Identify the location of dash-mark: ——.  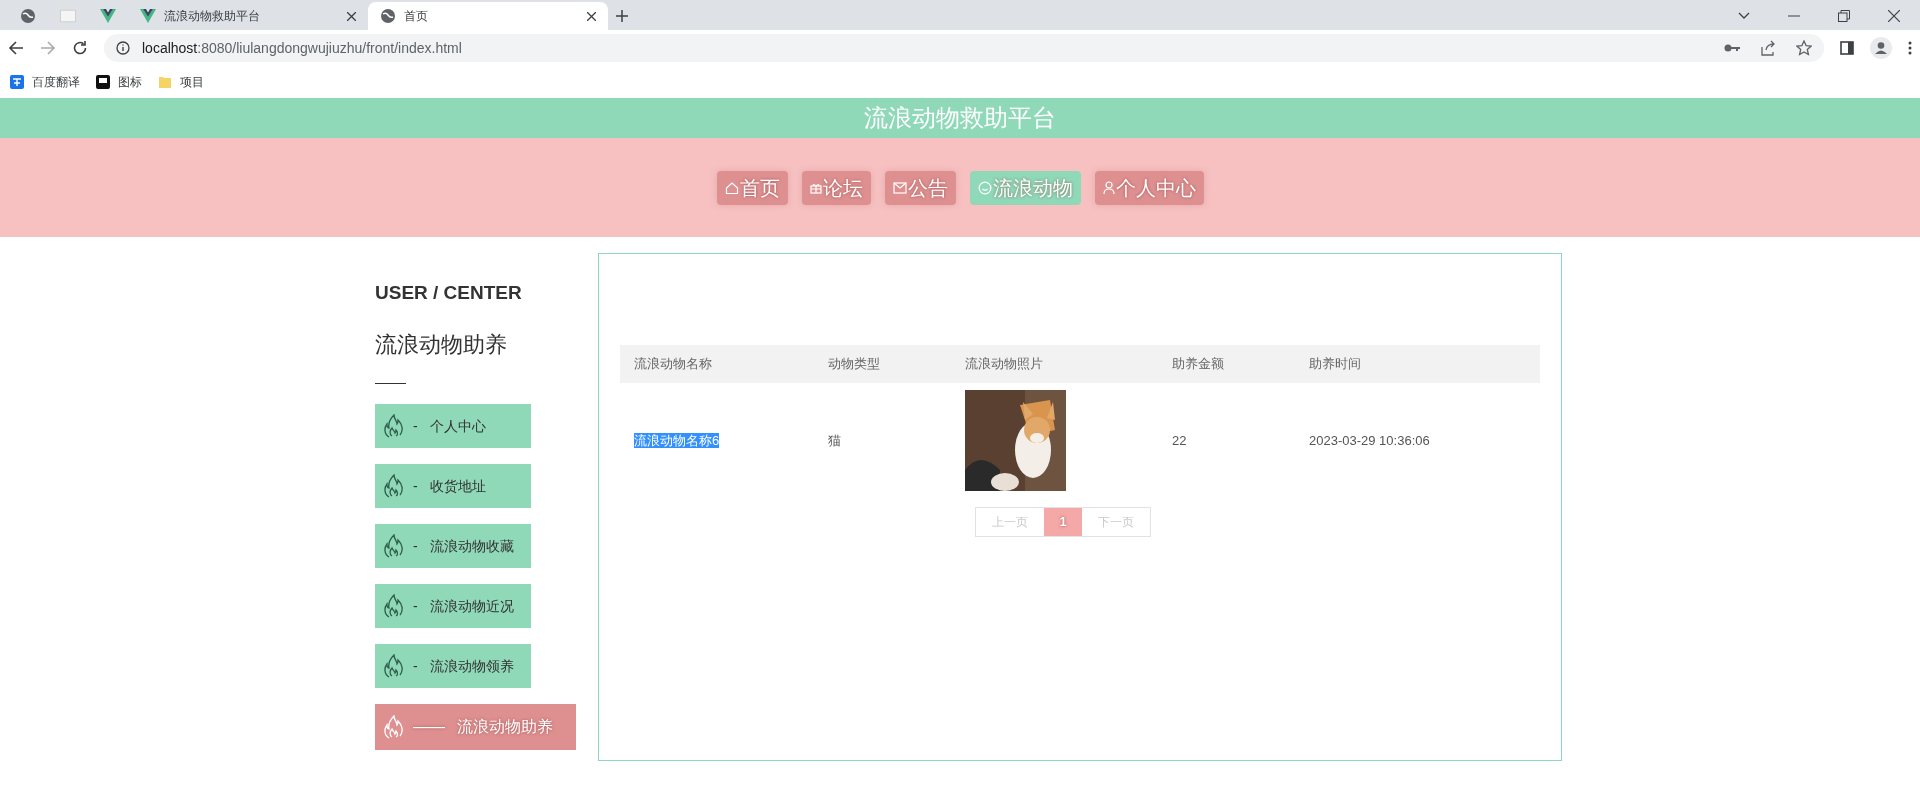
(429, 727).